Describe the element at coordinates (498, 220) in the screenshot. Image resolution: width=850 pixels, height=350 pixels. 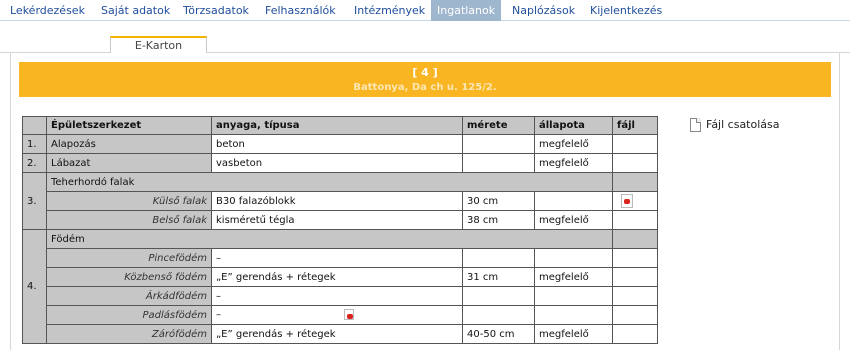
I see `size-cell: 38 cm` at that location.